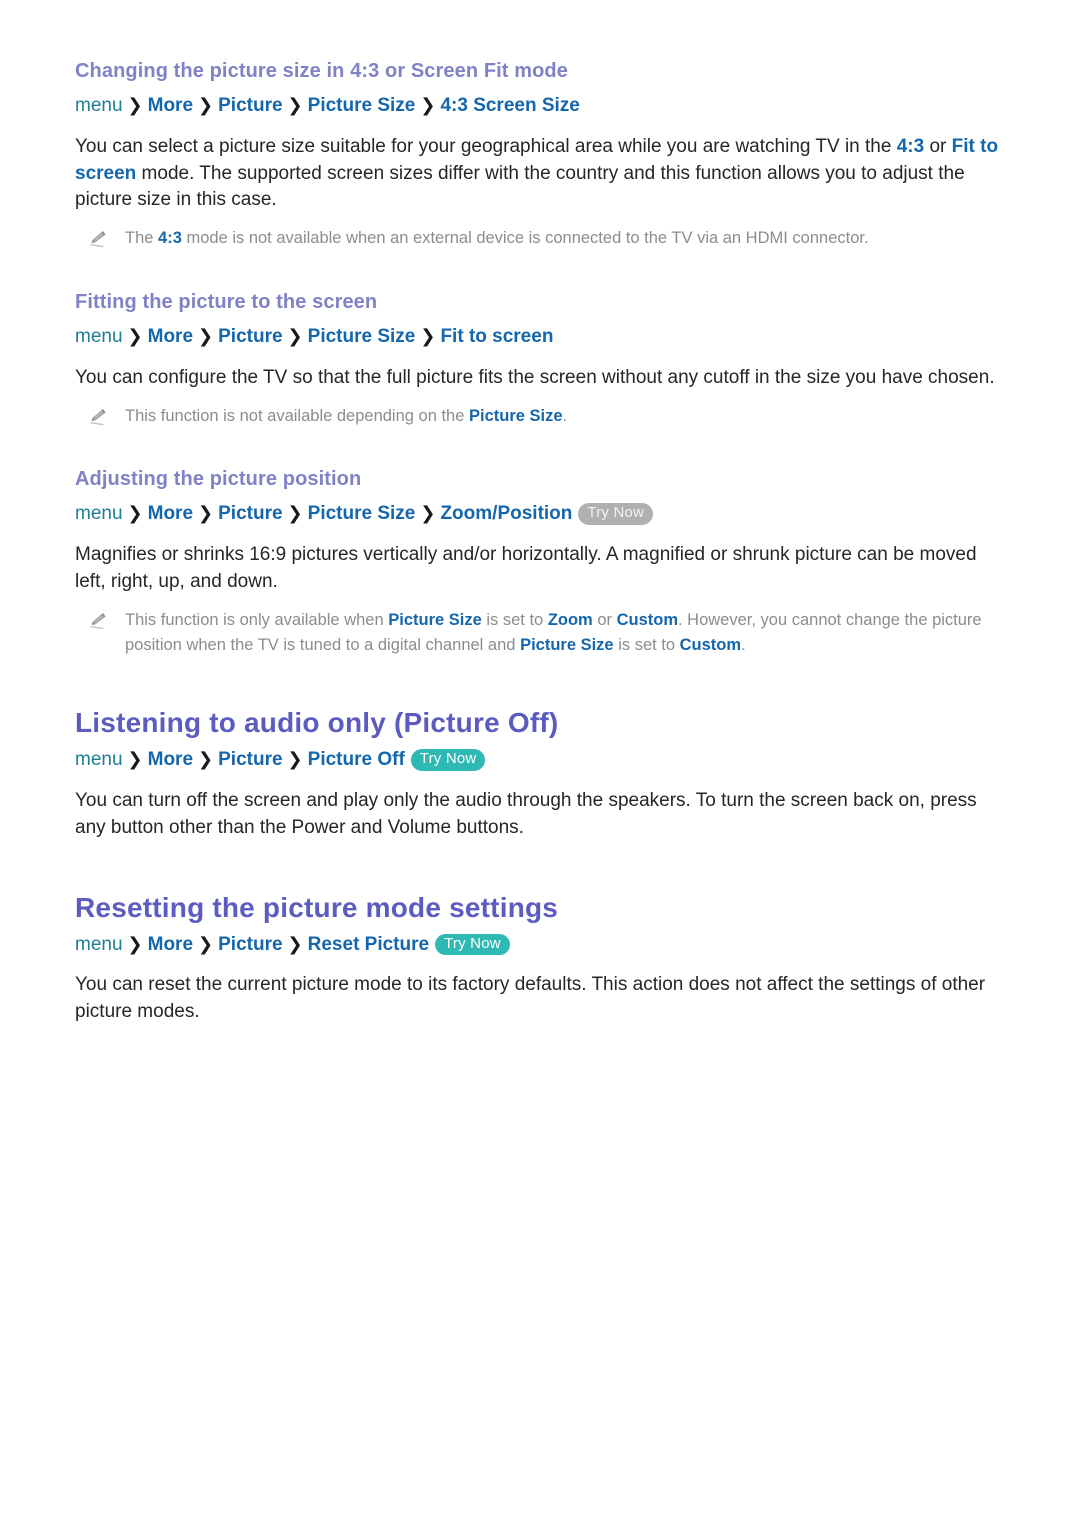 Image resolution: width=1080 pixels, height=1527 pixels. Describe the element at coordinates (170, 238) in the screenshot. I see `note-highlight-1: 4:3` at that location.